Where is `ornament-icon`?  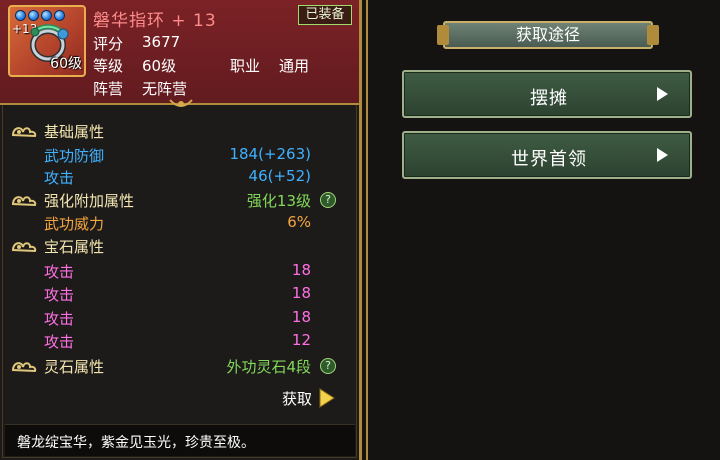
ornament-icon is located at coordinates (181, 103).